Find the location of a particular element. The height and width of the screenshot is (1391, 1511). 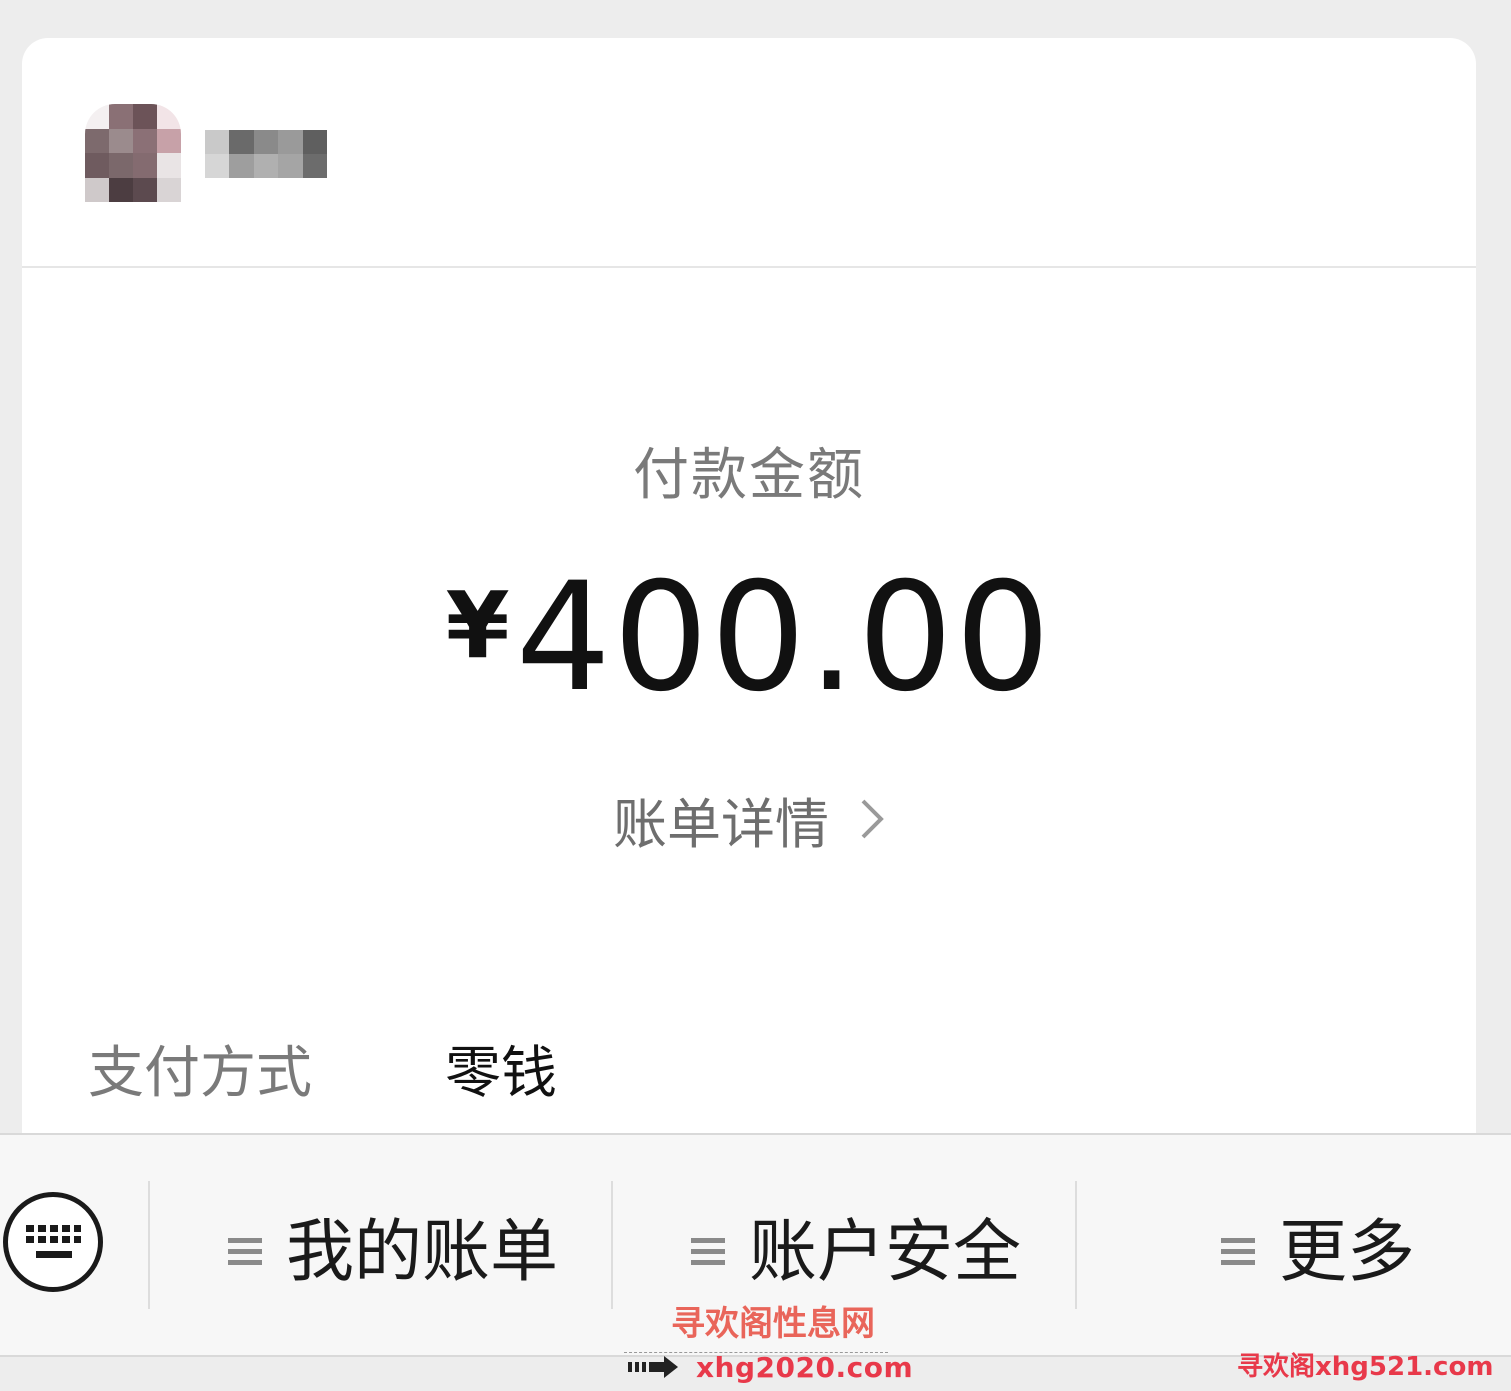

menu-item-more: 更多 is located at coordinates (1318, 1248).